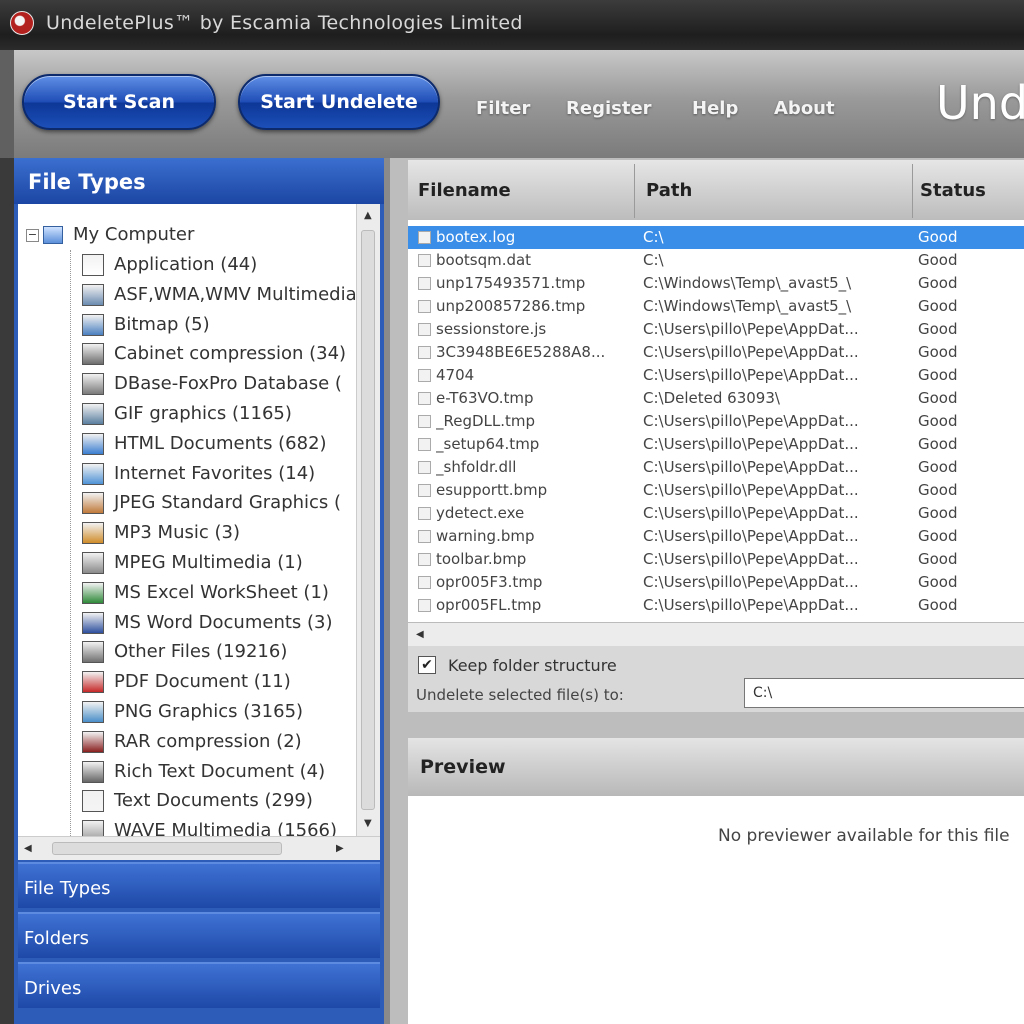 This screenshot has width=1024, height=1024. Describe the element at coordinates (204, 446) in the screenshot. I see `tree-item: HTML Documents (682)` at that location.